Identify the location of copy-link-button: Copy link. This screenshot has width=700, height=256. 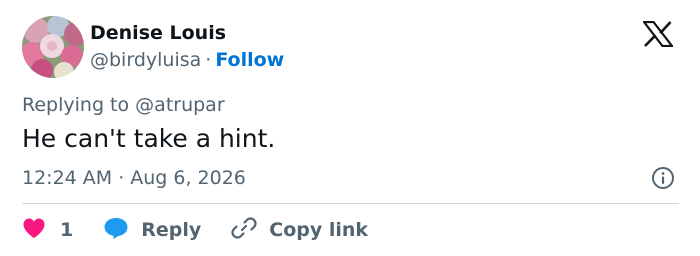
(299, 230).